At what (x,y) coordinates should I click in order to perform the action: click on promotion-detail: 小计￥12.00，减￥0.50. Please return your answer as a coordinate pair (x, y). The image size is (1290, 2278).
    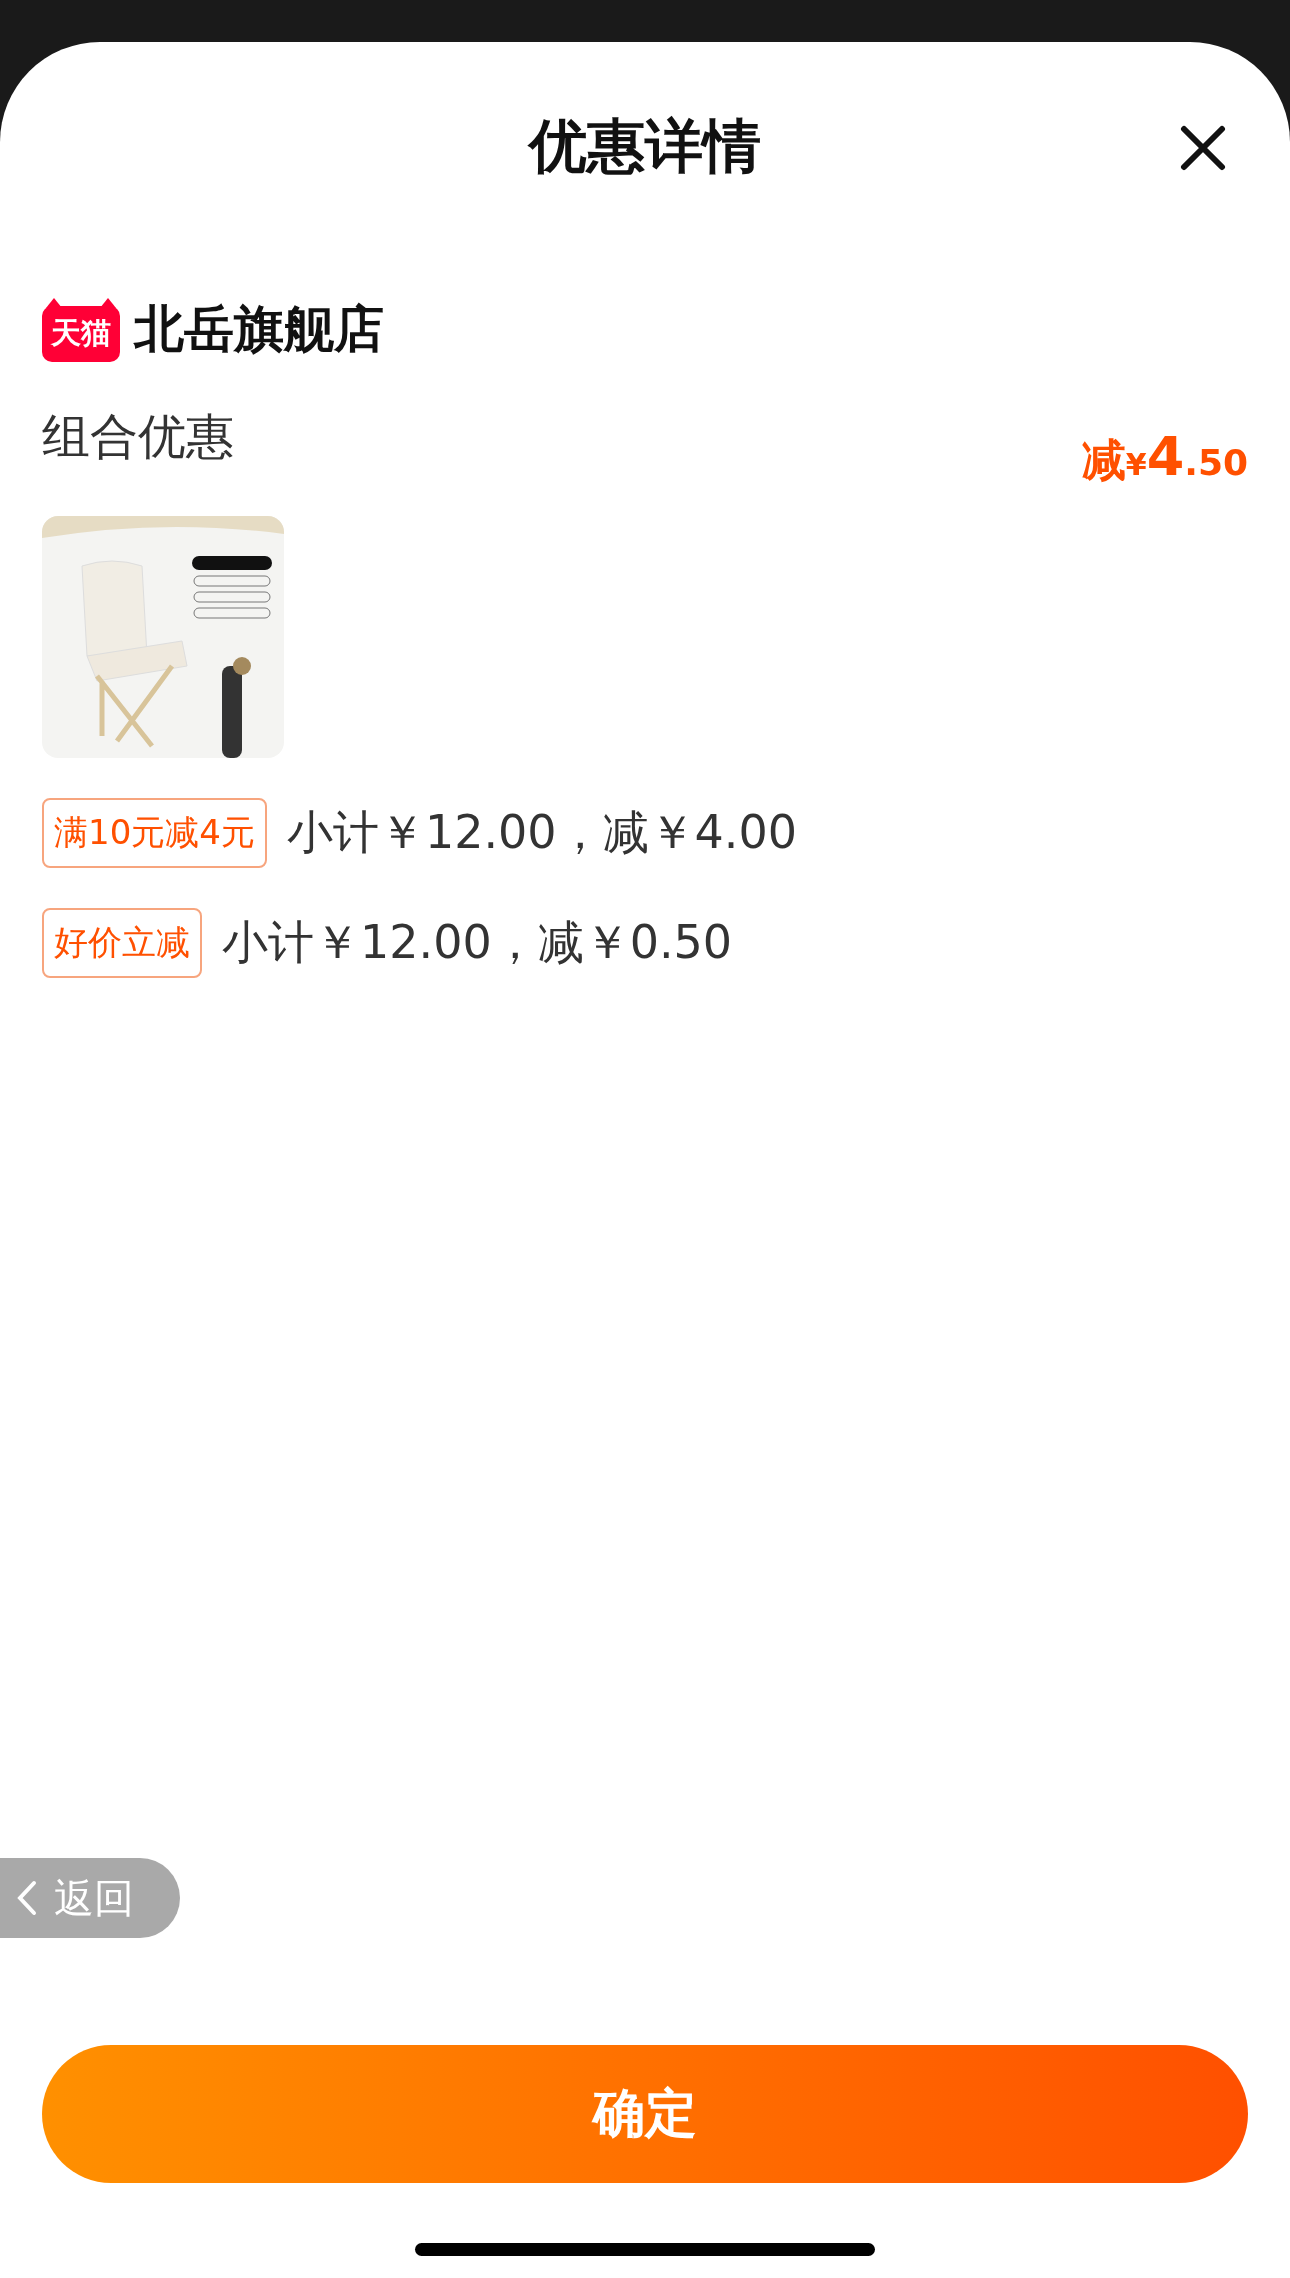
    Looking at the image, I should click on (477, 942).